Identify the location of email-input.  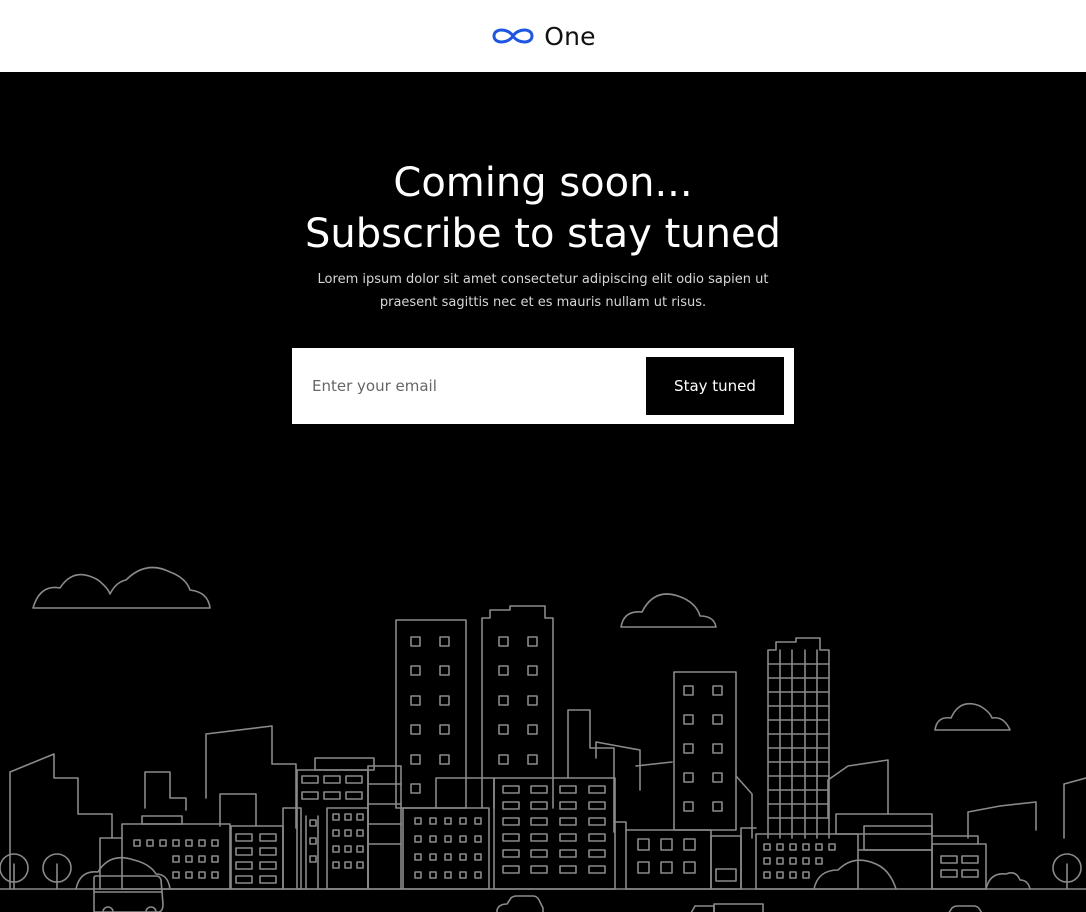
(469, 386).